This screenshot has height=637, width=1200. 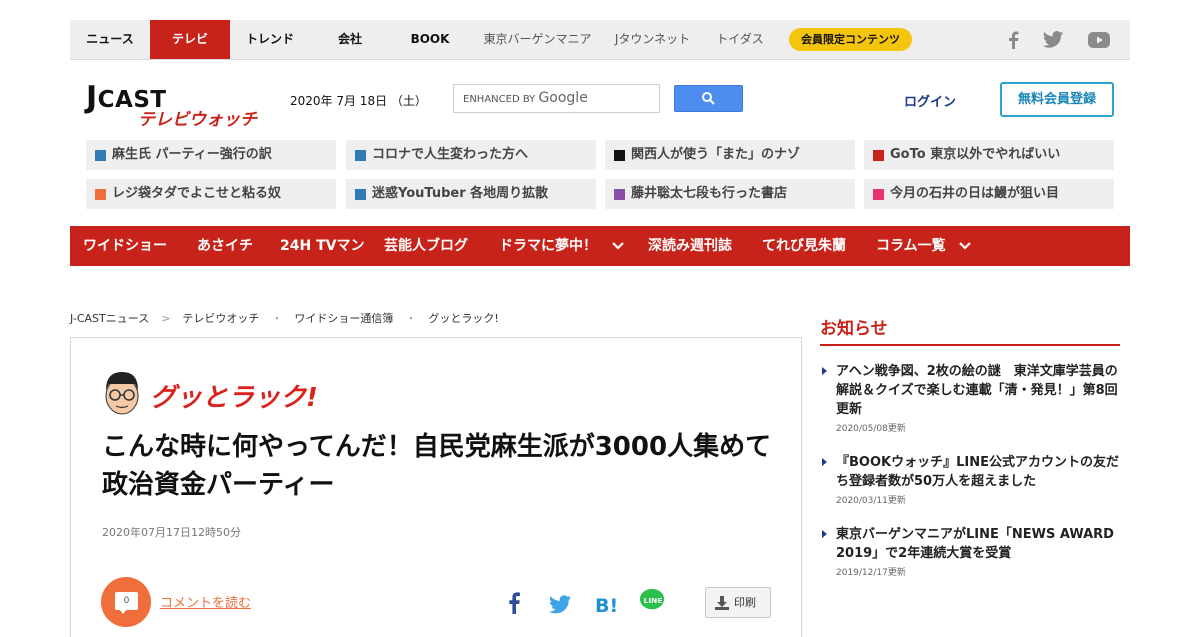 I want to click on register-button: 無料会員登録, so click(x=1057, y=99).